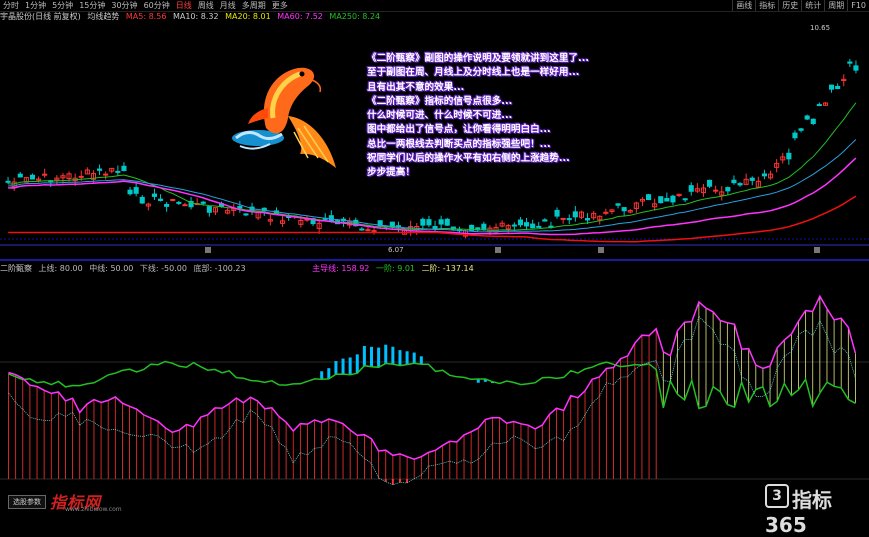 The height and width of the screenshot is (537, 869). What do you see at coordinates (820, 28) in the screenshot?
I see `price-high-label: 10.65` at bounding box center [820, 28].